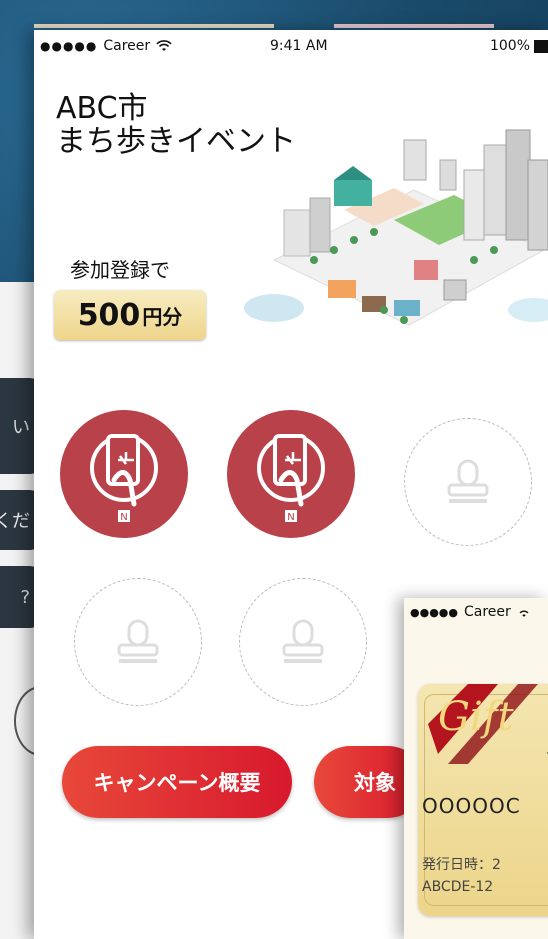  Describe the element at coordinates (458, 887) in the screenshot. I see `ticket-code: ABCDE-12` at that location.